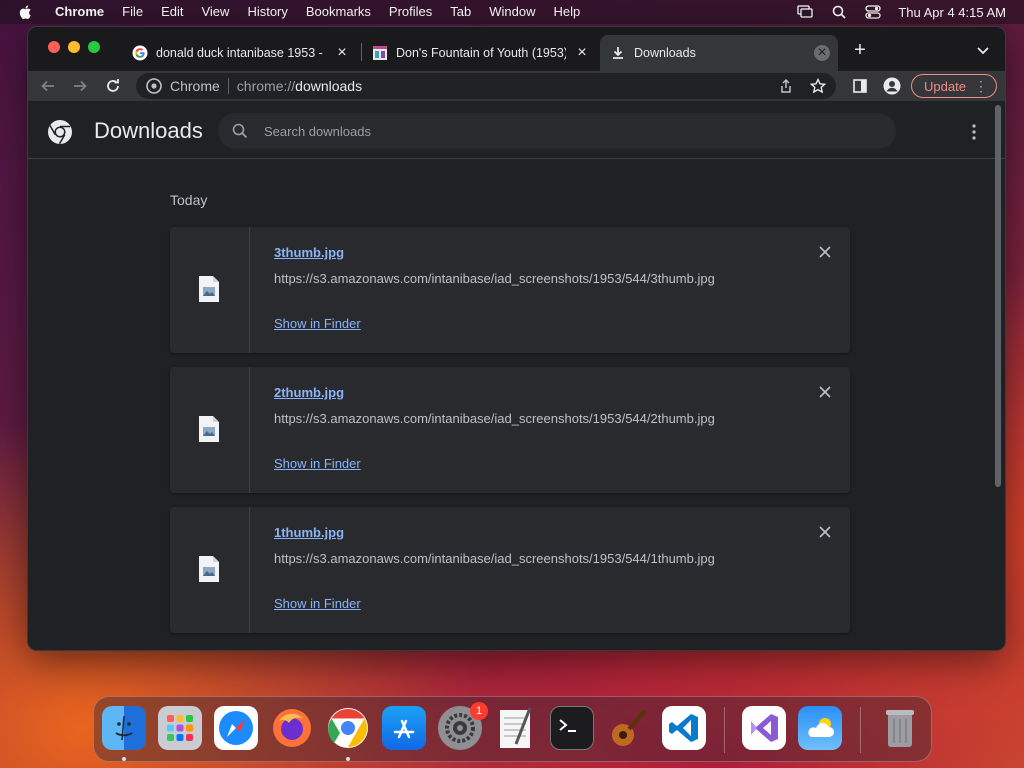  I want to click on url-scheme: chrome://, so click(266, 86).